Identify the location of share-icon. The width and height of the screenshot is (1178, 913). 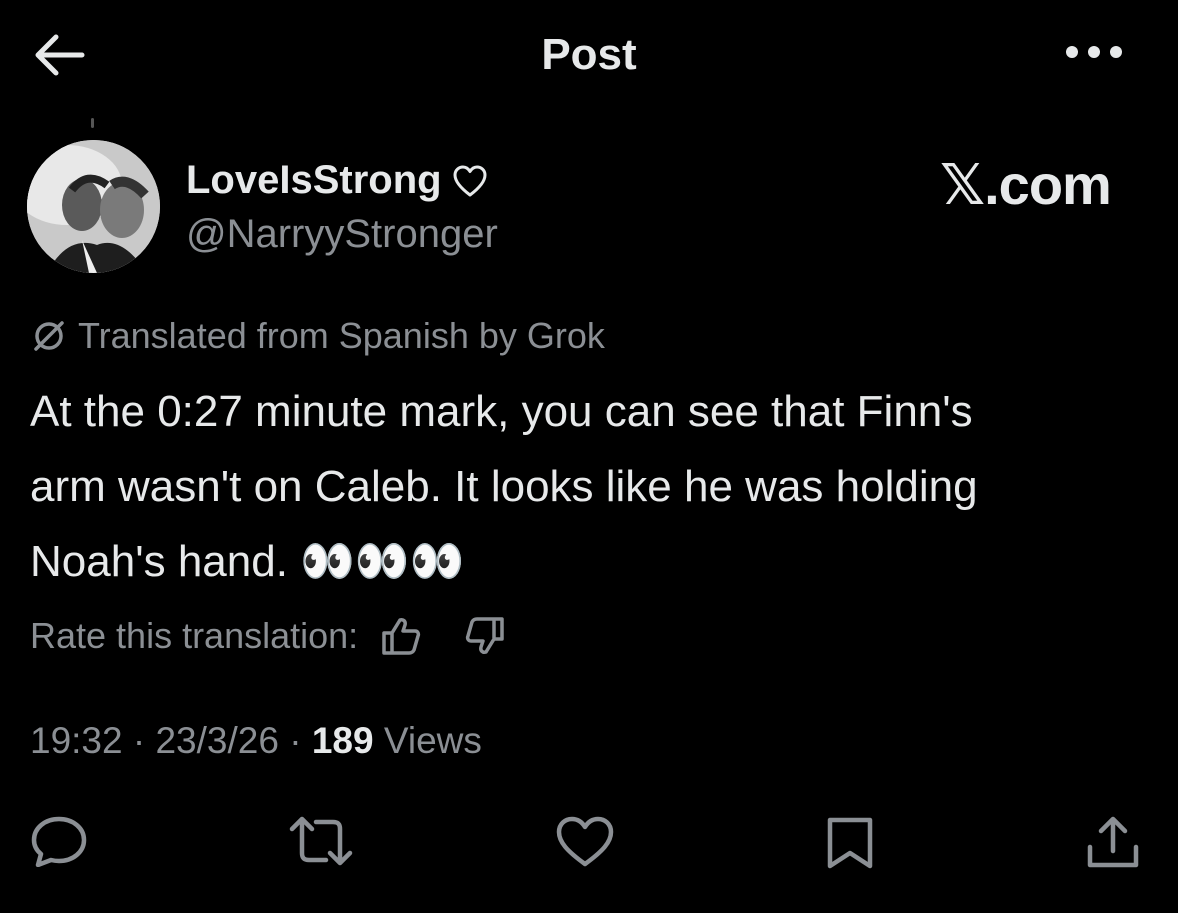
(1113, 843).